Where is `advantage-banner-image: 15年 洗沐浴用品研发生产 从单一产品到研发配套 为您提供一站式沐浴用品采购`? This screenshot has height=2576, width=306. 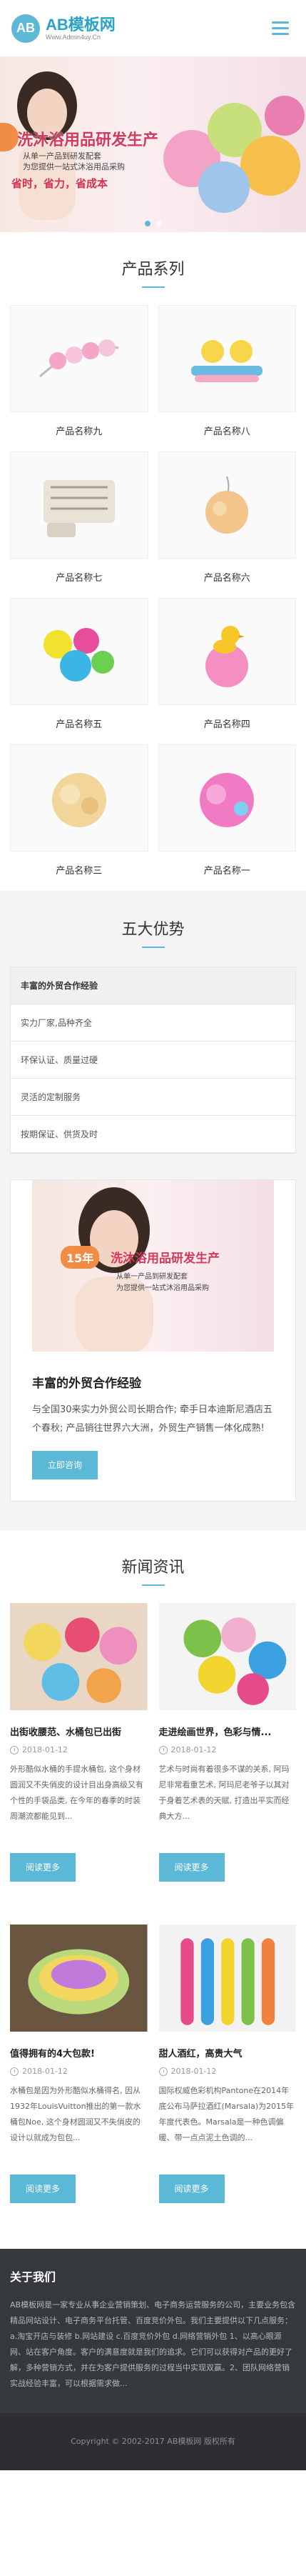 advantage-banner-image: 15年 洗沐浴用品研发生产 从单一产品到研发配套 为您提供一站式沐浴用品采购 is located at coordinates (153, 1266).